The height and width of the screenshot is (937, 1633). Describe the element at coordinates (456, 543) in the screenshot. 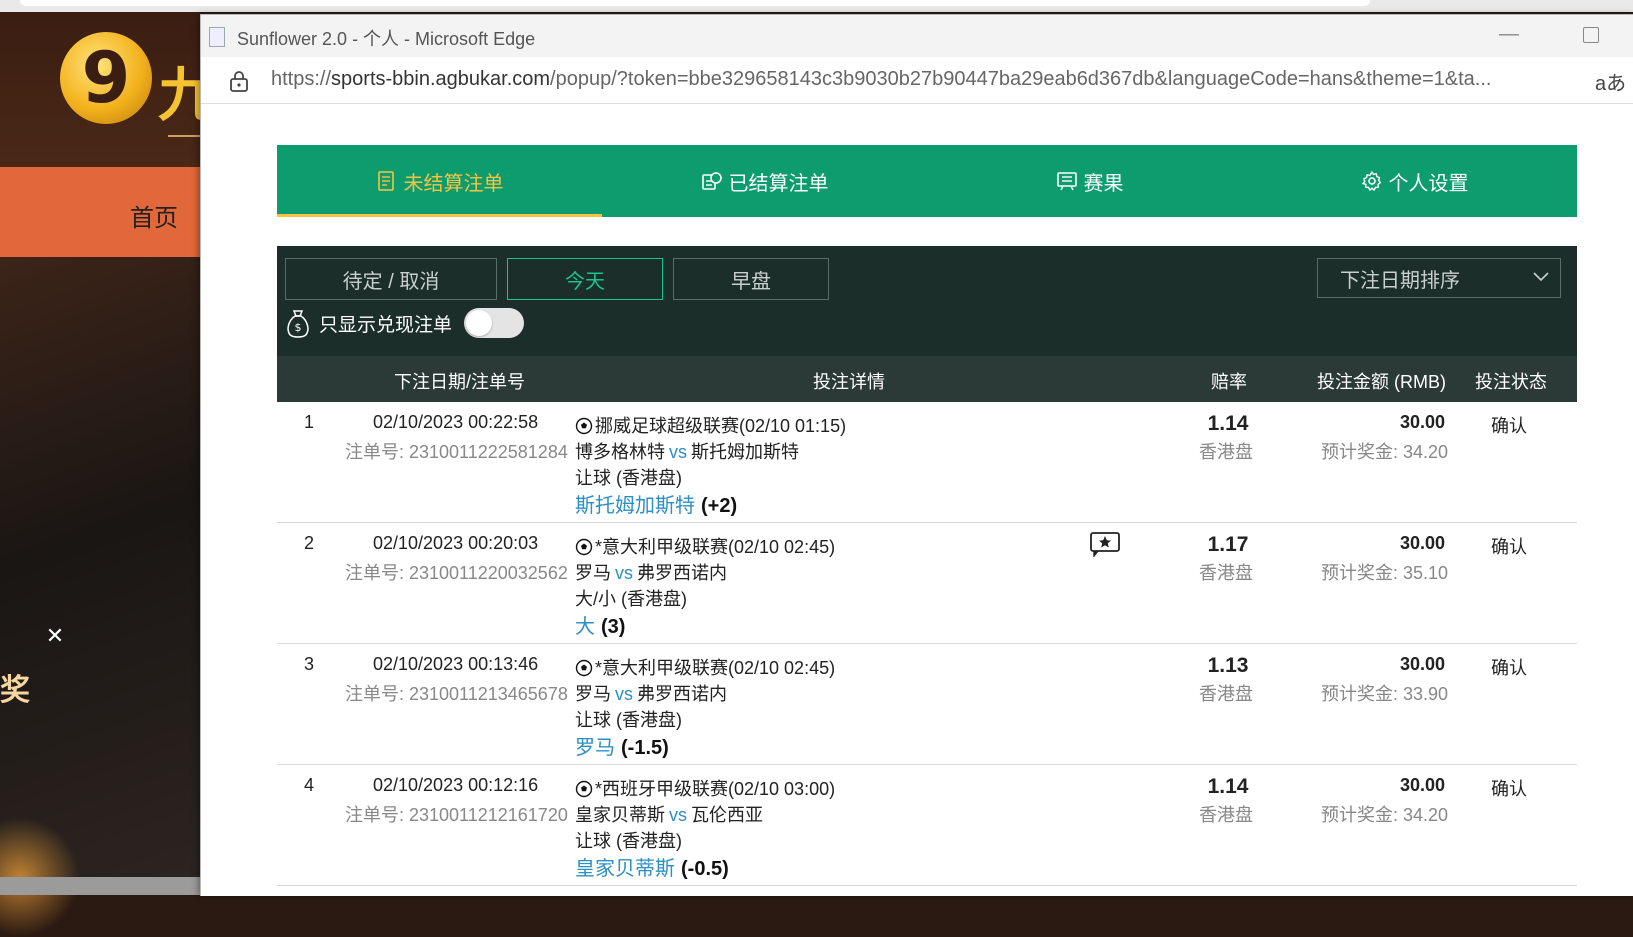

I see `bet-date: 02/10/2023 00:20:03` at that location.